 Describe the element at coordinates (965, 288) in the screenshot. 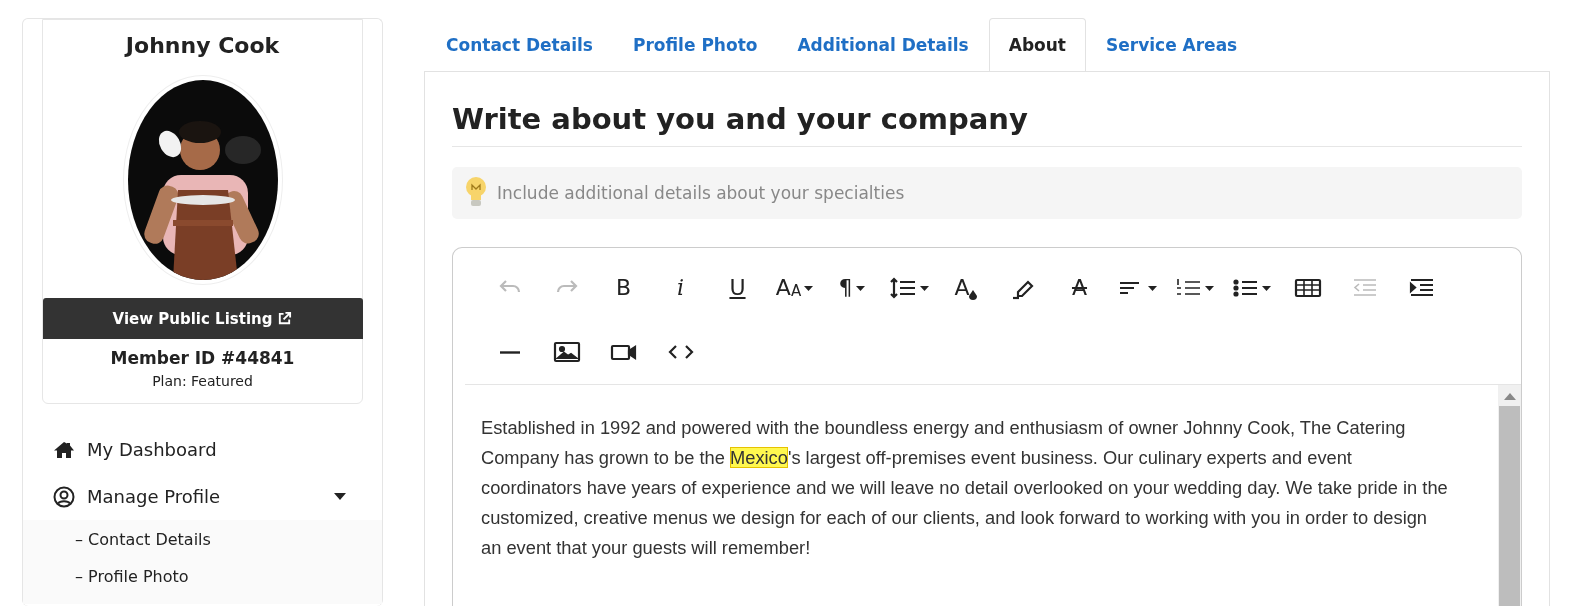

I see `text-color-icon-button: A` at that location.